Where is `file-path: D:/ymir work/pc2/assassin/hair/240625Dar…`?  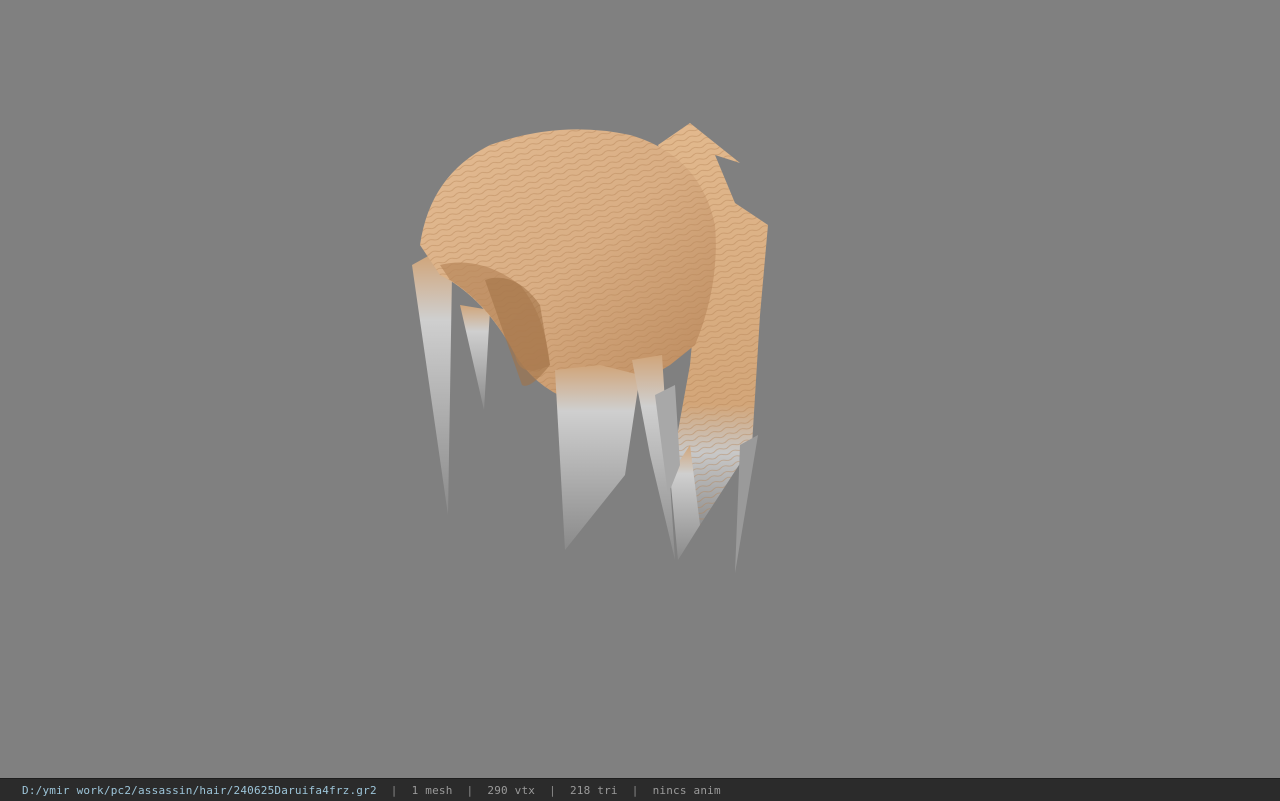
file-path: D:/ymir work/pc2/assassin/hair/240625Dar… is located at coordinates (199, 790).